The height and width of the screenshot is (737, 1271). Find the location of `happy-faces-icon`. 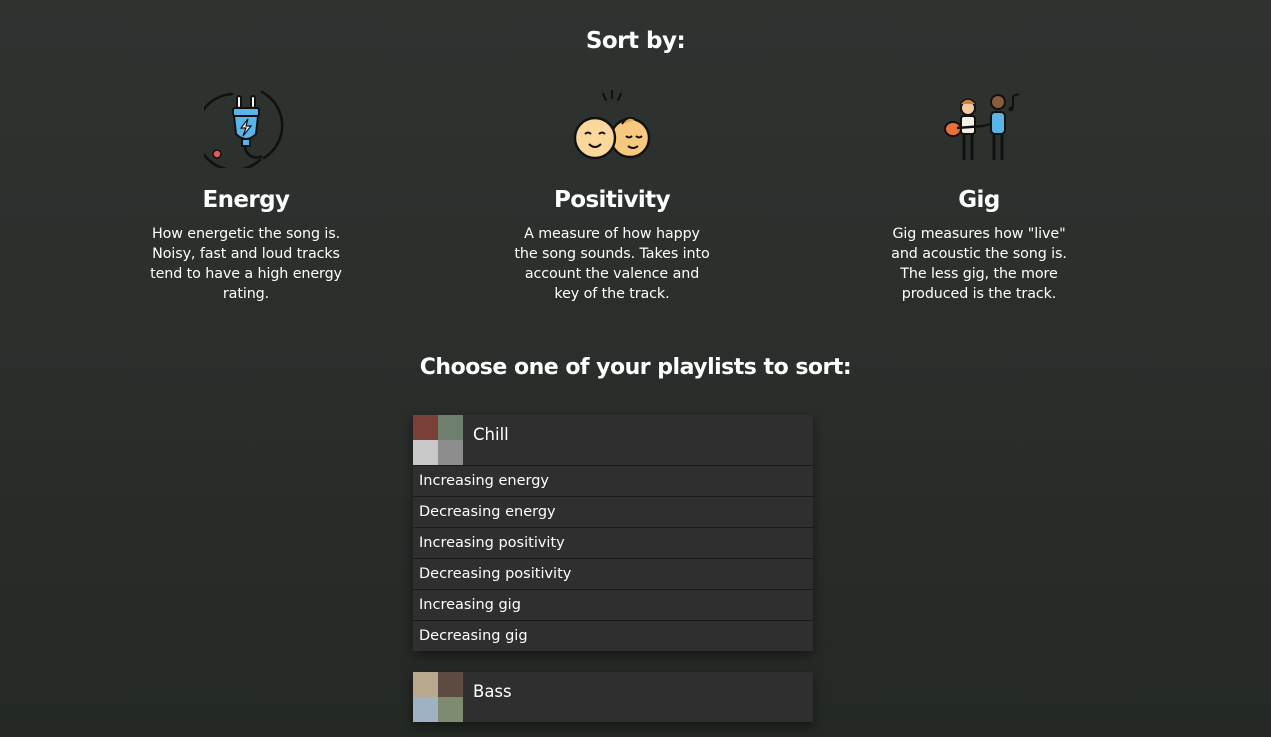

happy-faces-icon is located at coordinates (612, 126).